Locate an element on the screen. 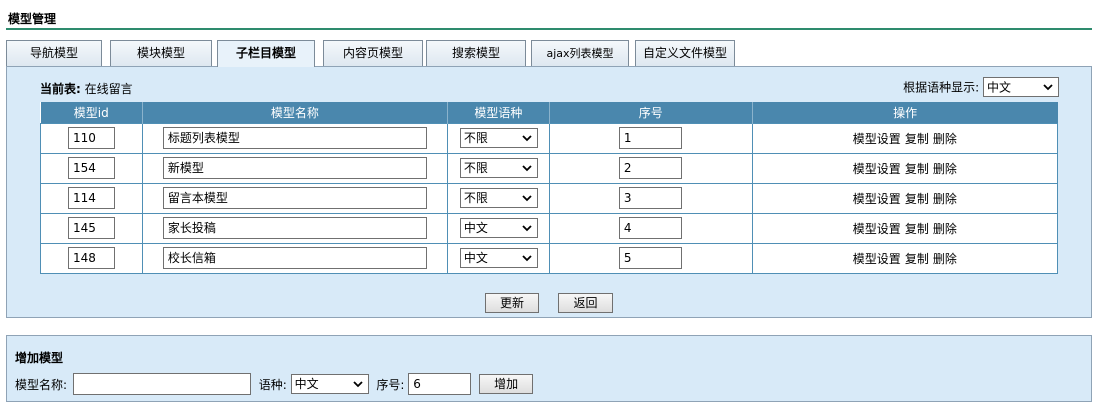 Image resolution: width=1100 pixels, height=410 pixels. tab-search-model: 搜索模型 is located at coordinates (476, 53).